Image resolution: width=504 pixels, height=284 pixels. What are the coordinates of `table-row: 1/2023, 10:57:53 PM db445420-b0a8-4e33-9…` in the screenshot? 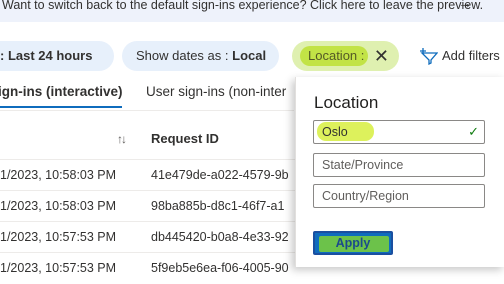 It's located at (150, 237).